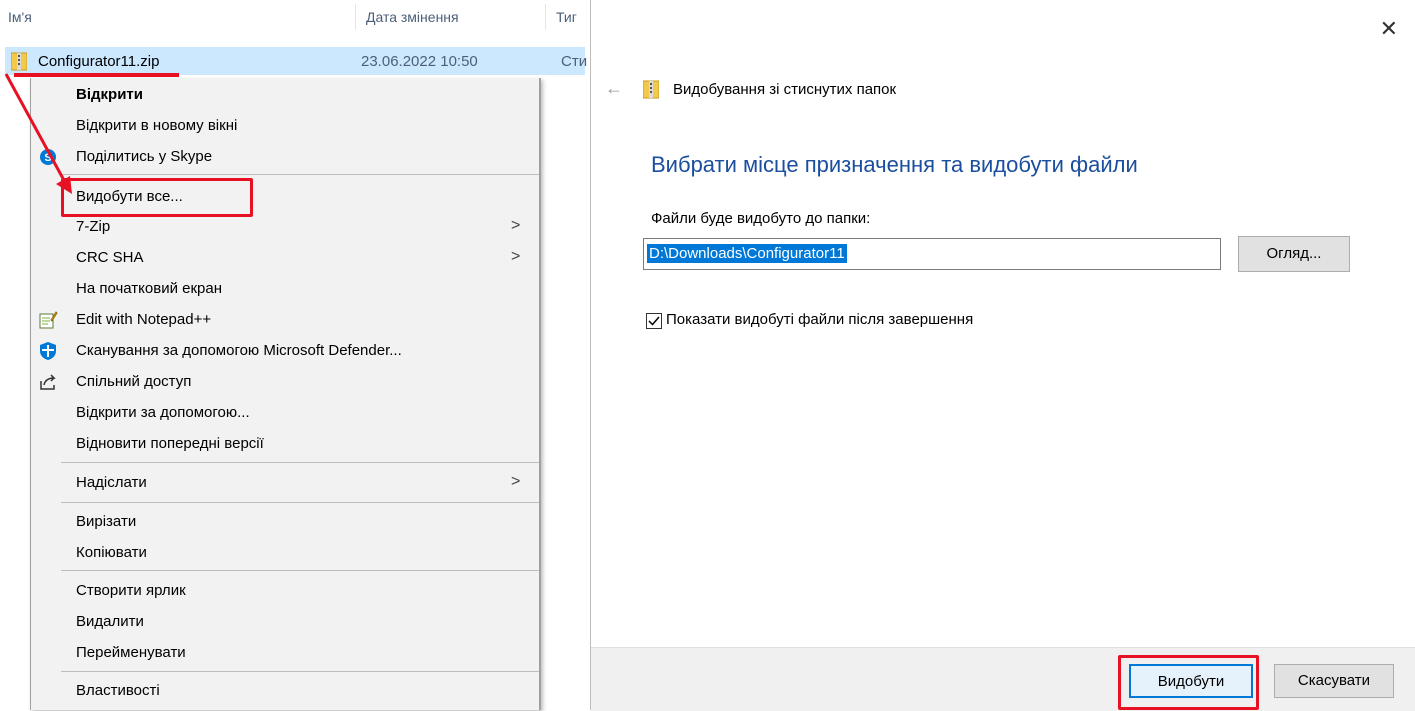 This screenshot has height=711, width=1415. Describe the element at coordinates (285, 320) in the screenshot. I see `menu-item-notepadpp: Edit with Notepad++` at that location.